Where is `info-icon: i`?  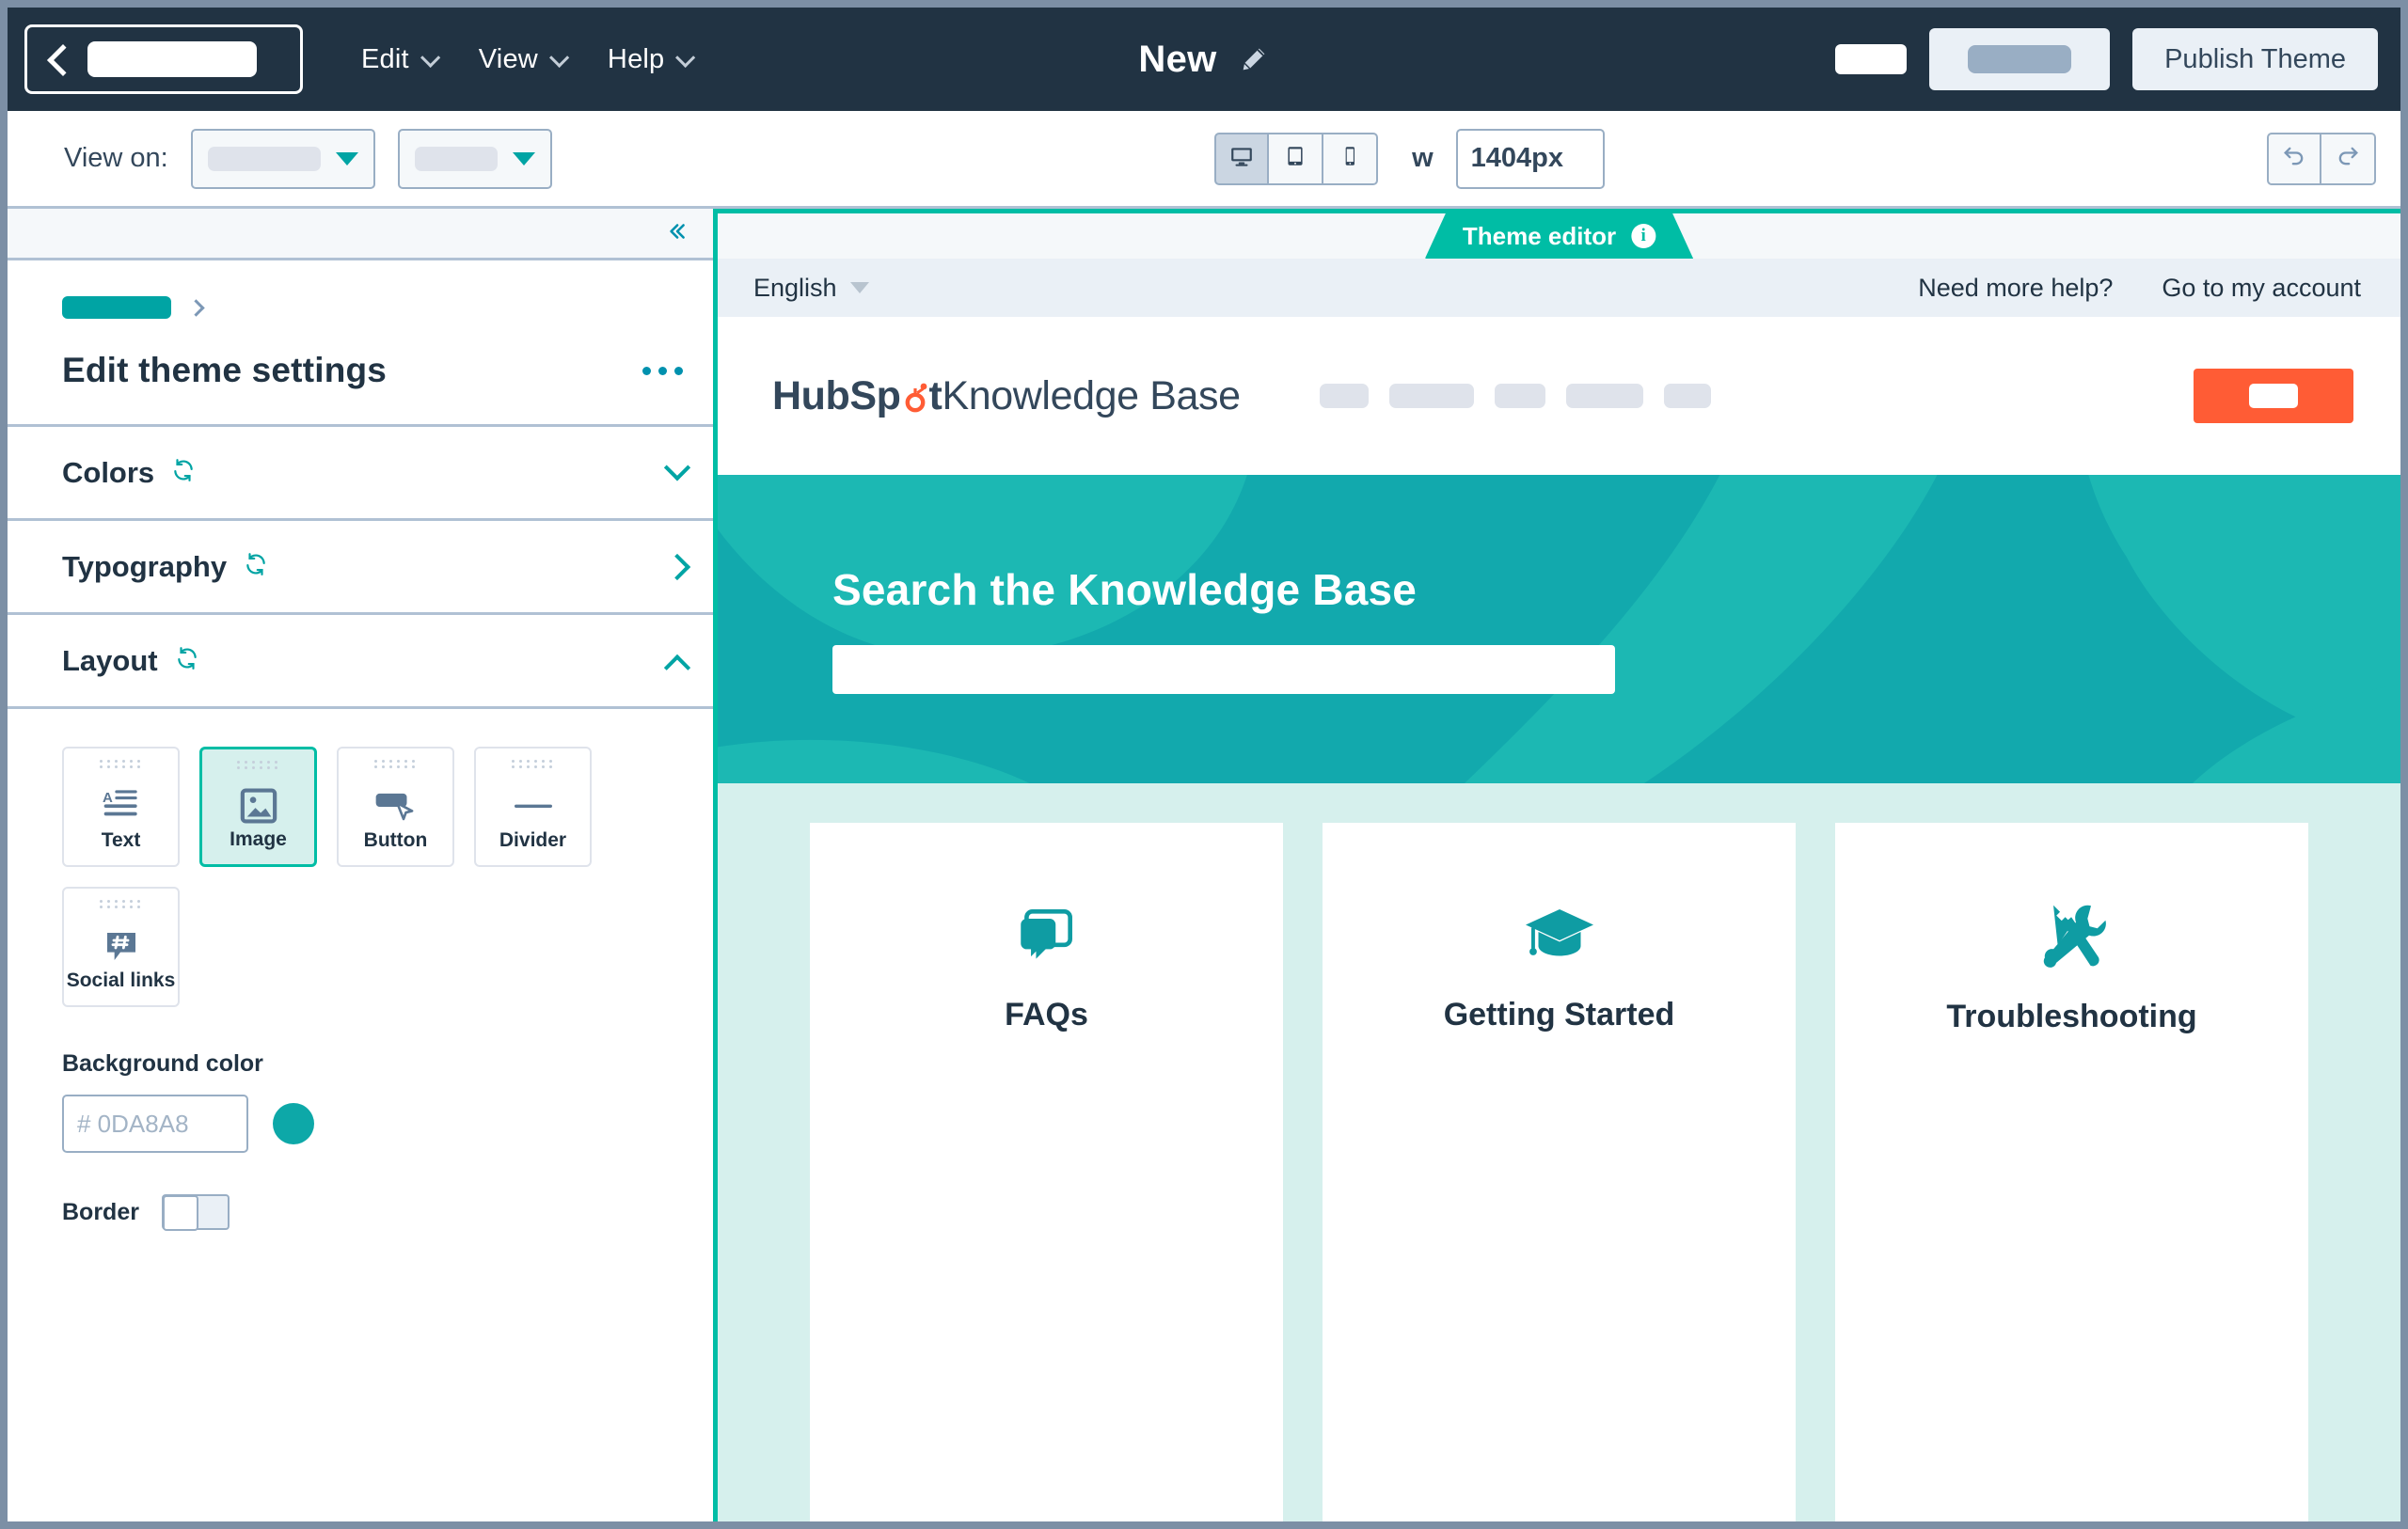
info-icon: i is located at coordinates (1644, 236).